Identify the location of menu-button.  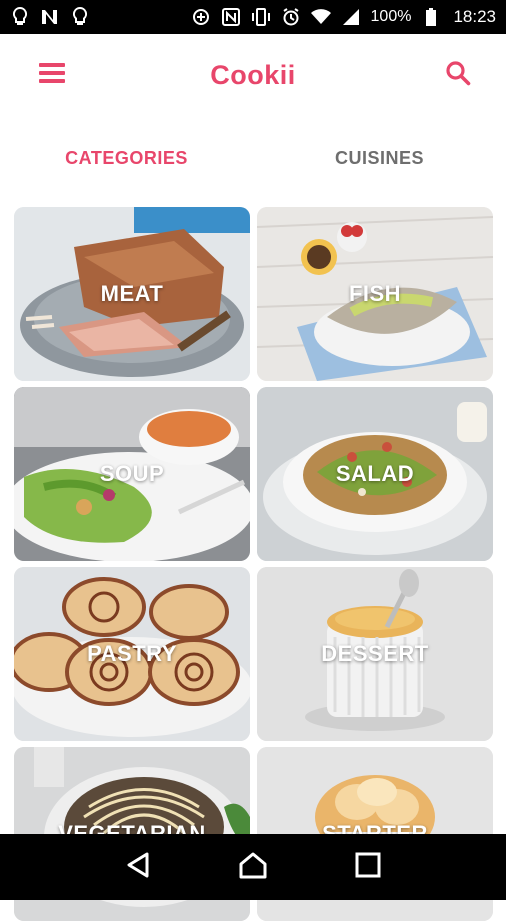
(52, 75).